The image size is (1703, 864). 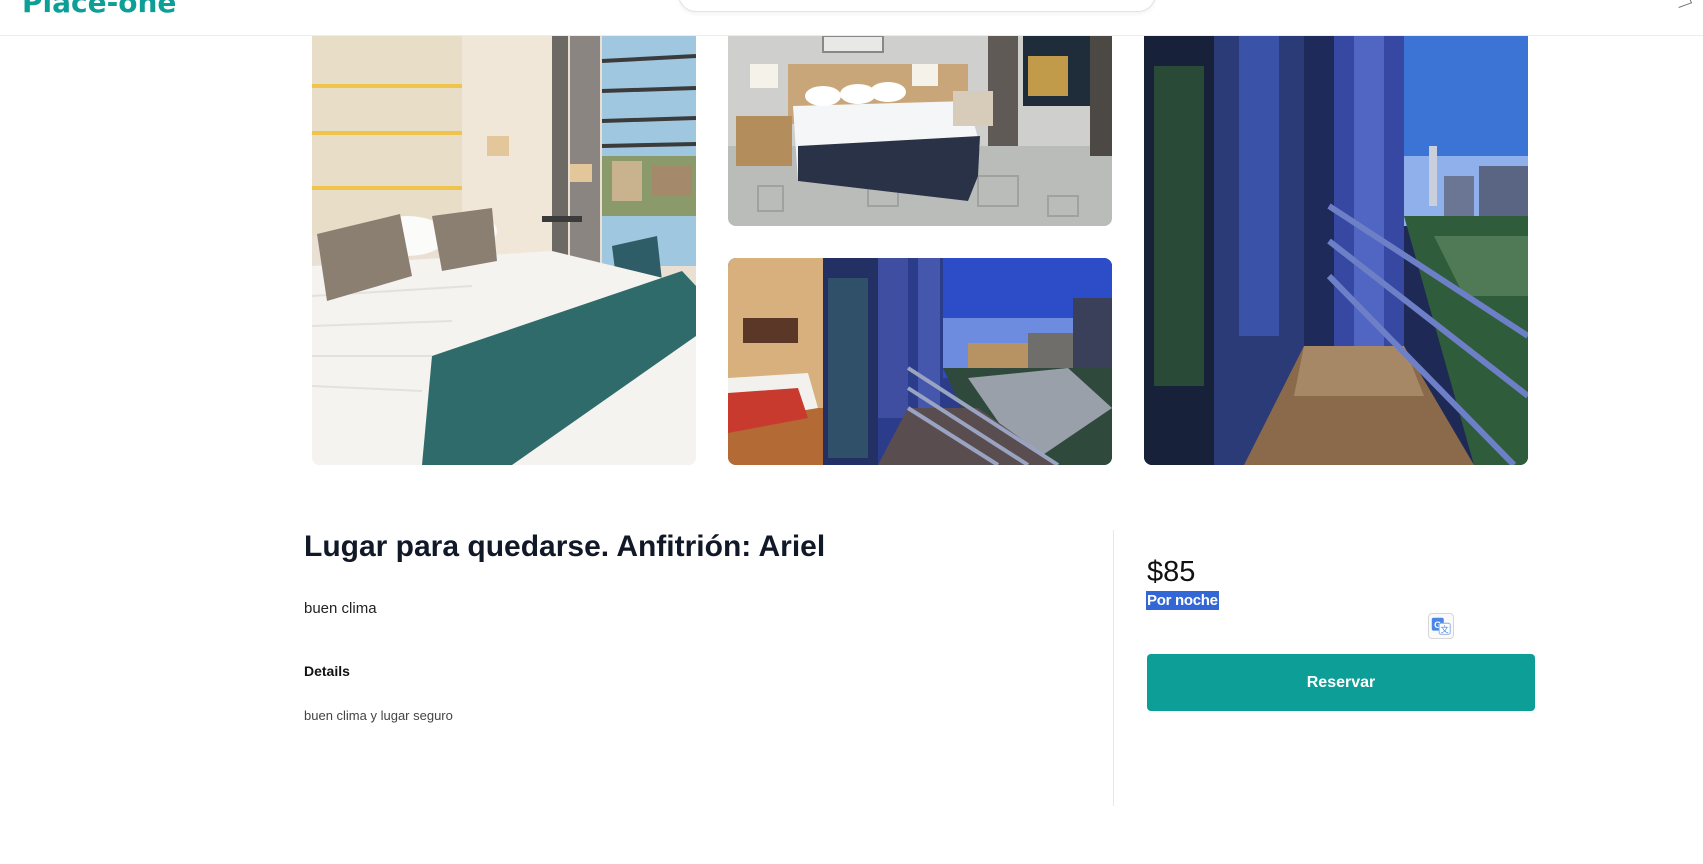 I want to click on search-bar: · · ·, so click(x=917, y=6).